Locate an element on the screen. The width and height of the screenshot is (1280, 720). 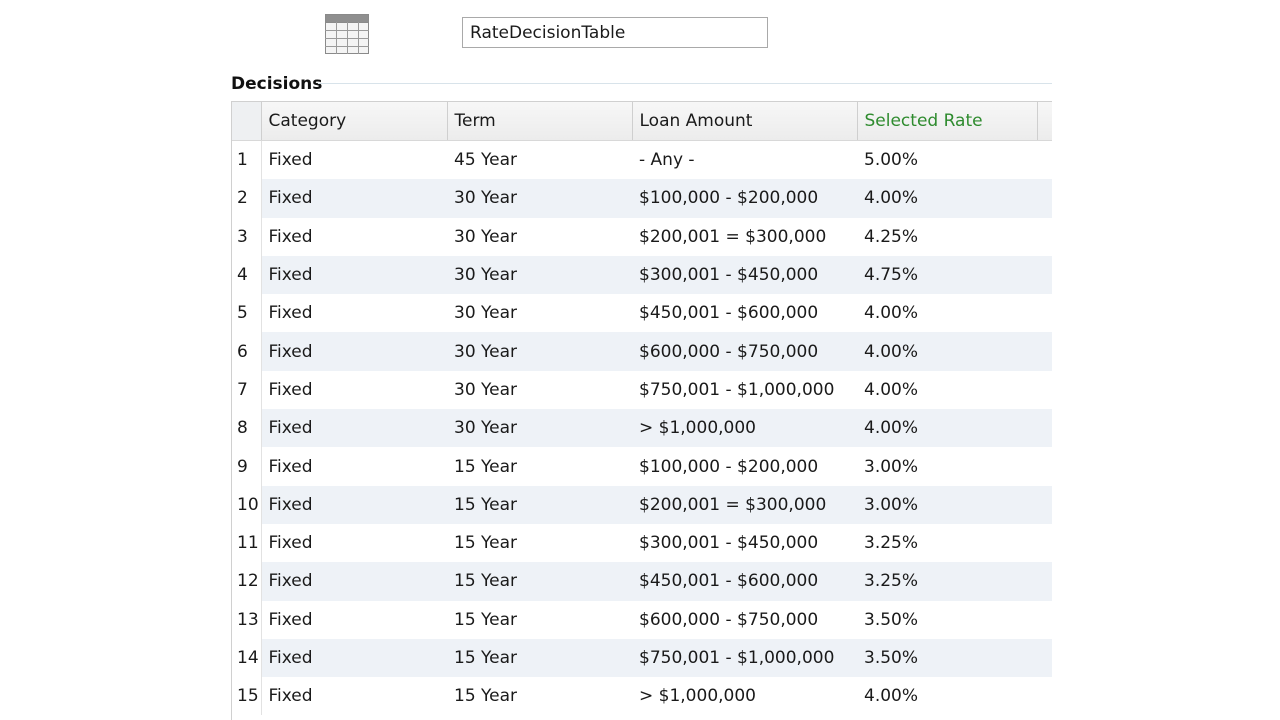
table-name-field: RateDecisionTable is located at coordinates (615, 32).